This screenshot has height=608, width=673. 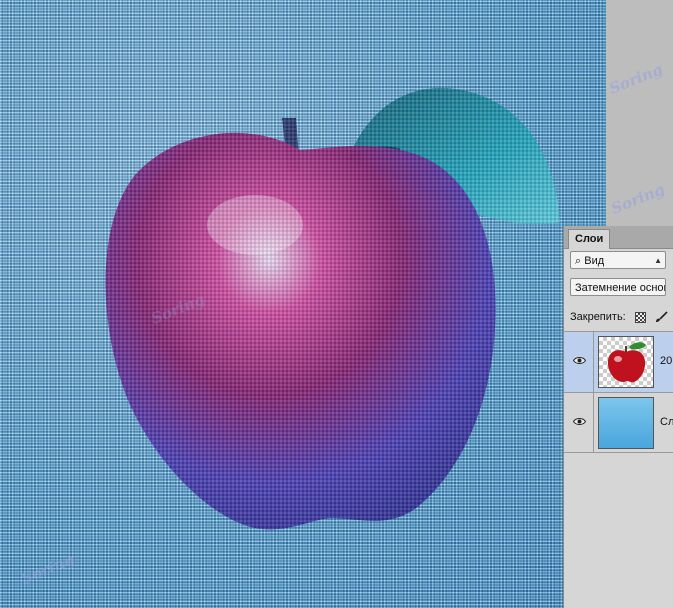 I want to click on blend-mode-dropdown: Затемнение основы, so click(x=618, y=287).